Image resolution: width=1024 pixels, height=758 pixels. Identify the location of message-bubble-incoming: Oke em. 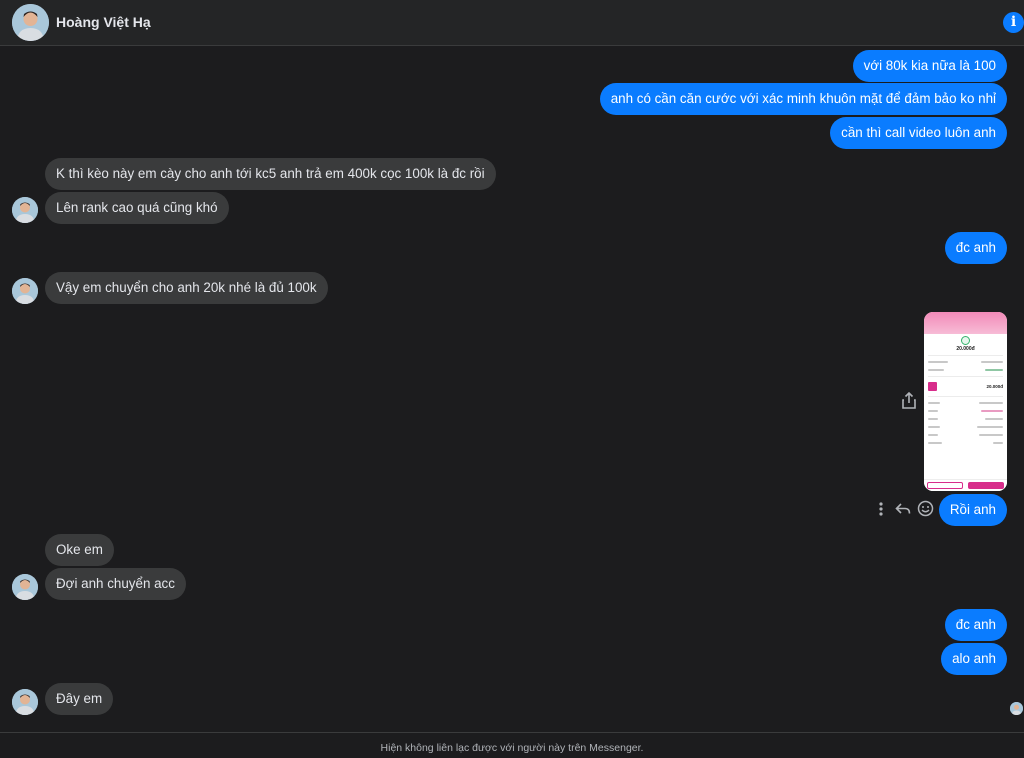
(79, 550).